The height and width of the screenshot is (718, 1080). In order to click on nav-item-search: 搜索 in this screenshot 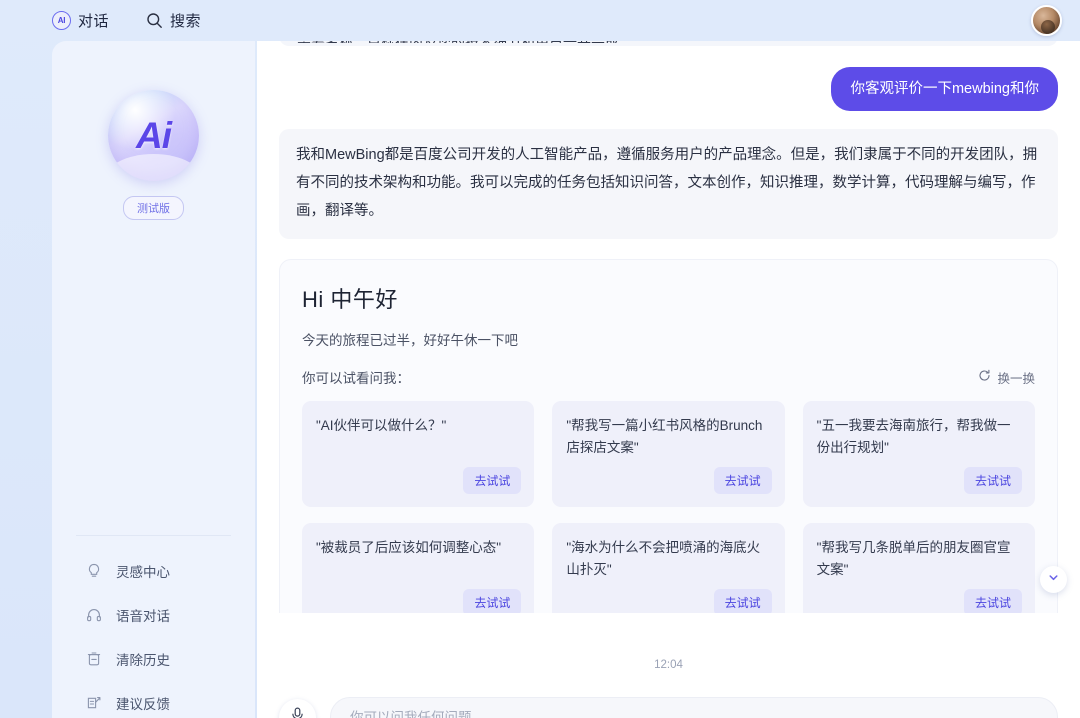, I will do `click(173, 20)`.